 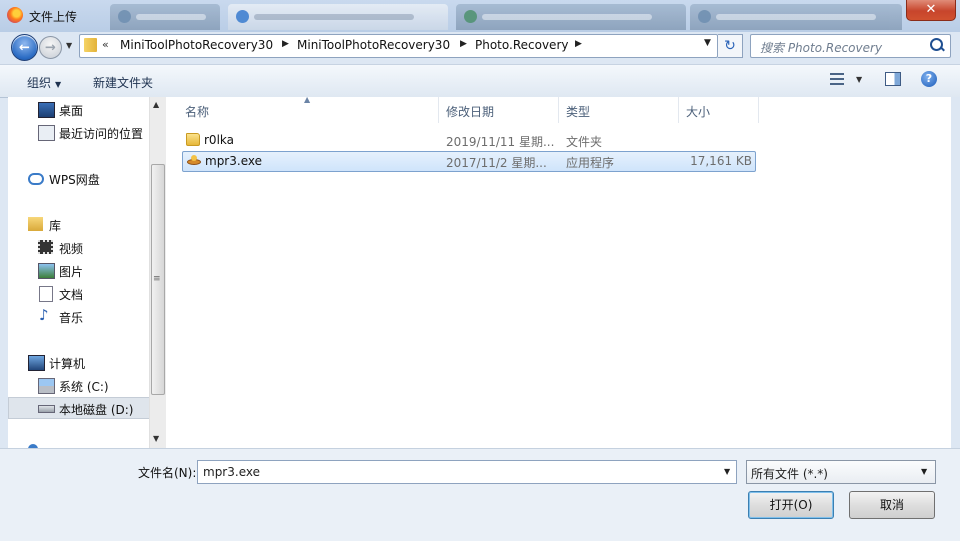 What do you see at coordinates (231, 472) in the screenshot?
I see `filename-value: mpr3.exe` at bounding box center [231, 472].